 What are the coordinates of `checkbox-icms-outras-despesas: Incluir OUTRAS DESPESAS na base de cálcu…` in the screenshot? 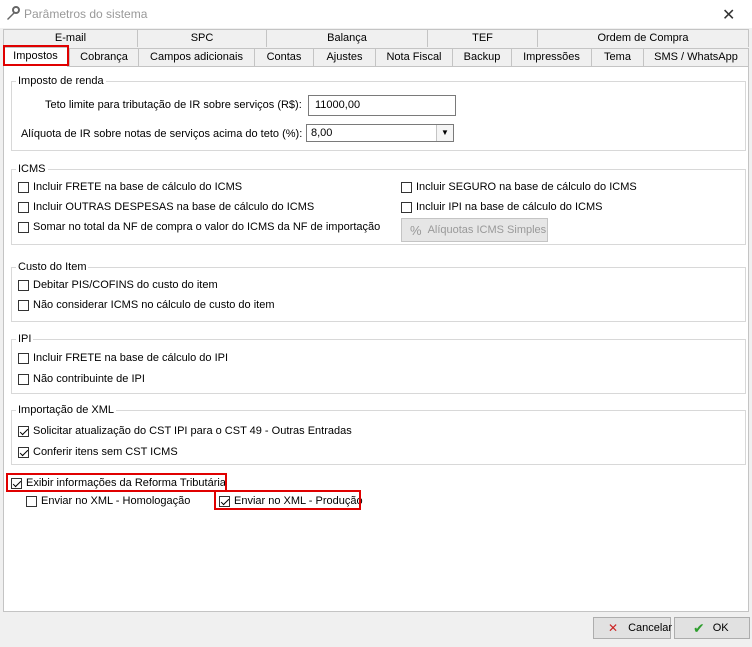 It's located at (166, 207).